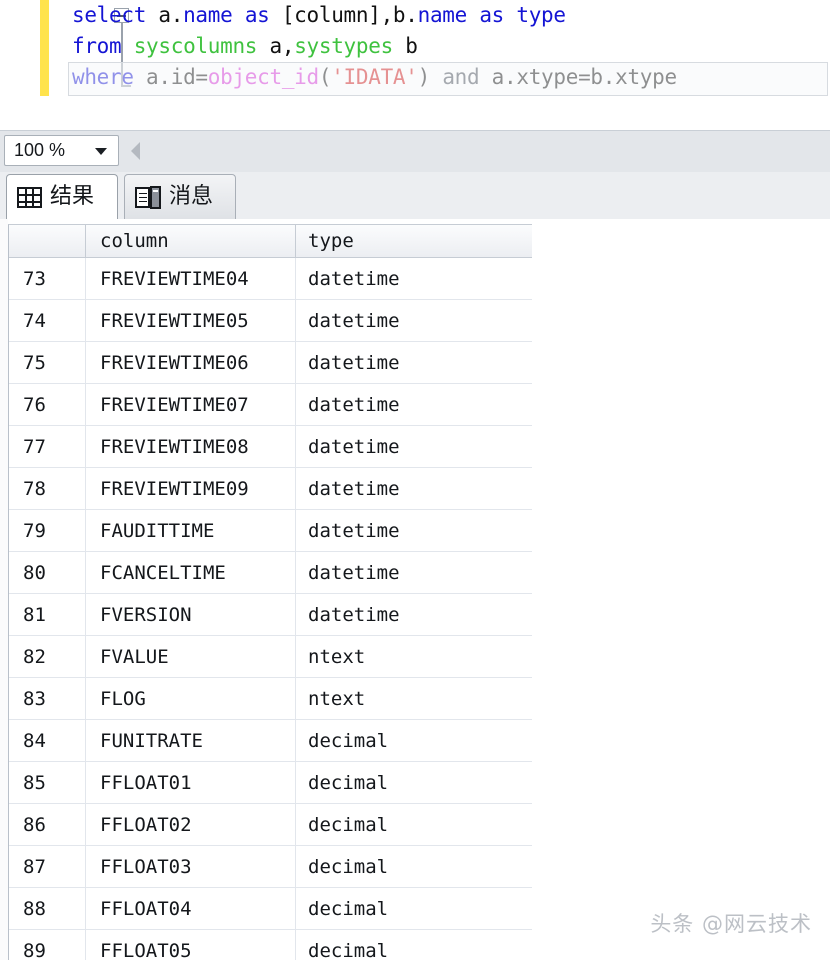 The image size is (830, 960). What do you see at coordinates (47, 945) in the screenshot?
I see `row-number-cell: 89` at bounding box center [47, 945].